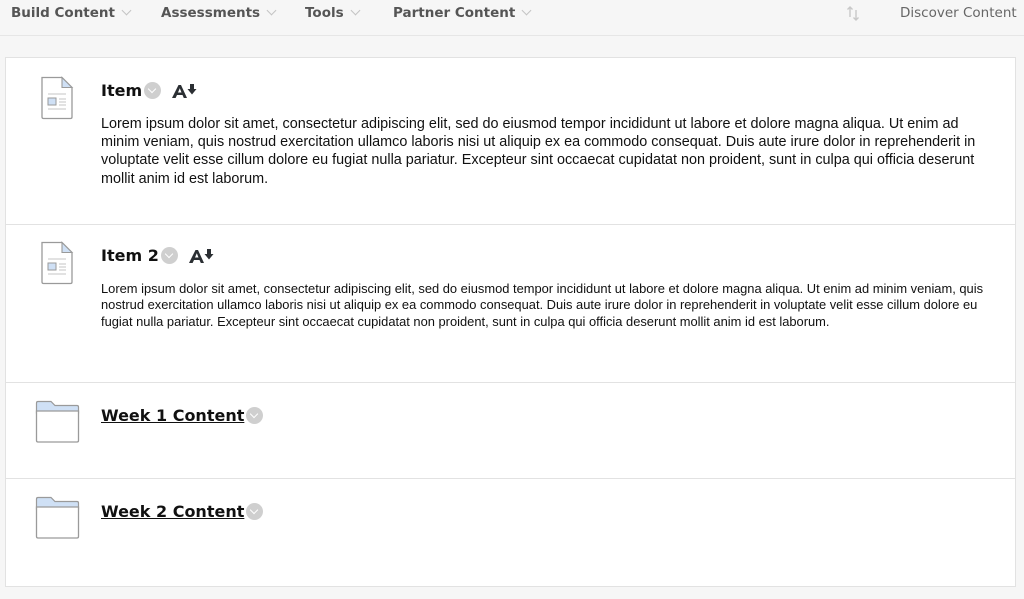 Image resolution: width=1024 pixels, height=599 pixels. Describe the element at coordinates (172, 511) in the screenshot. I see `folder-title-link: Week 2 Content` at that location.